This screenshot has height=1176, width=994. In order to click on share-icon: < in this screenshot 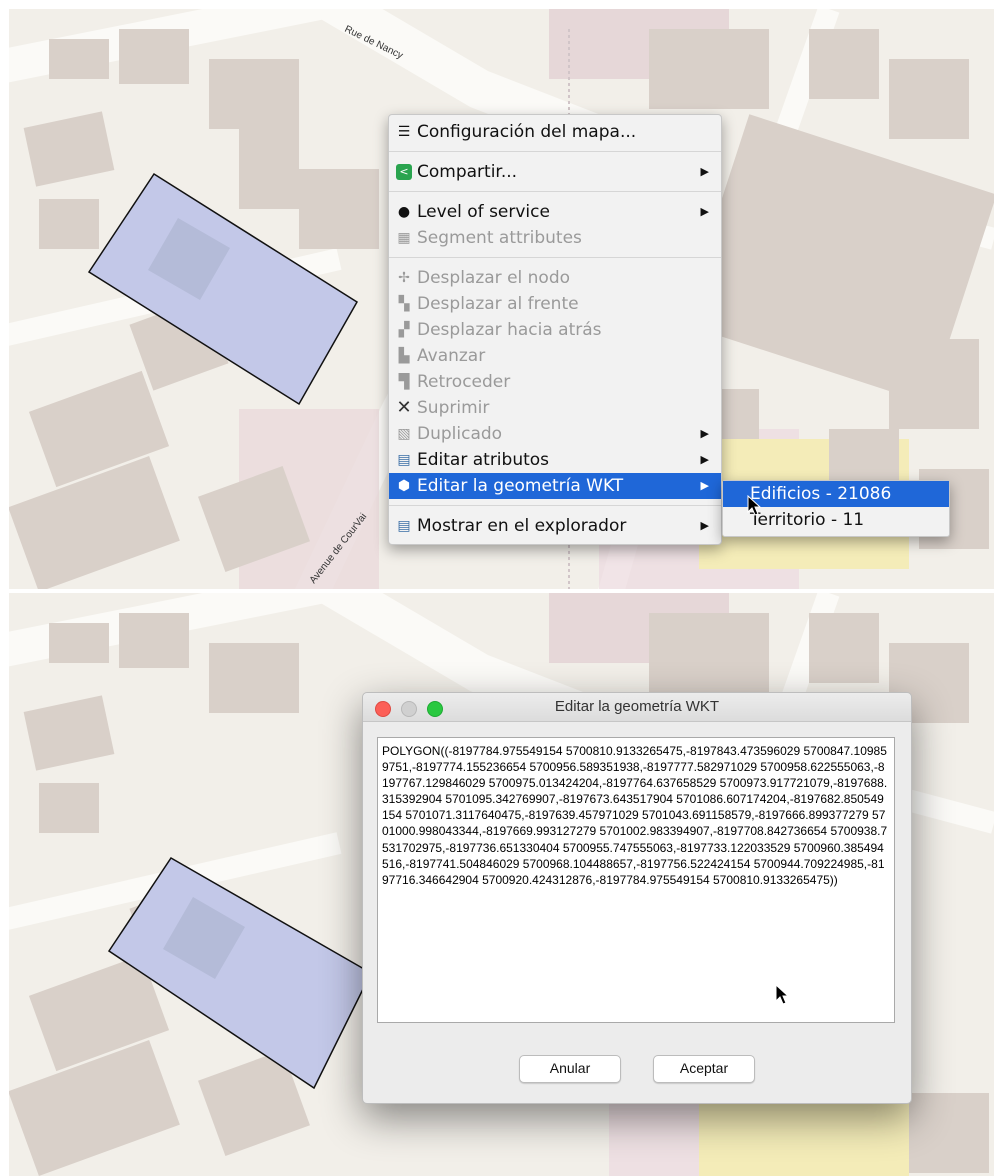, I will do `click(404, 172)`.